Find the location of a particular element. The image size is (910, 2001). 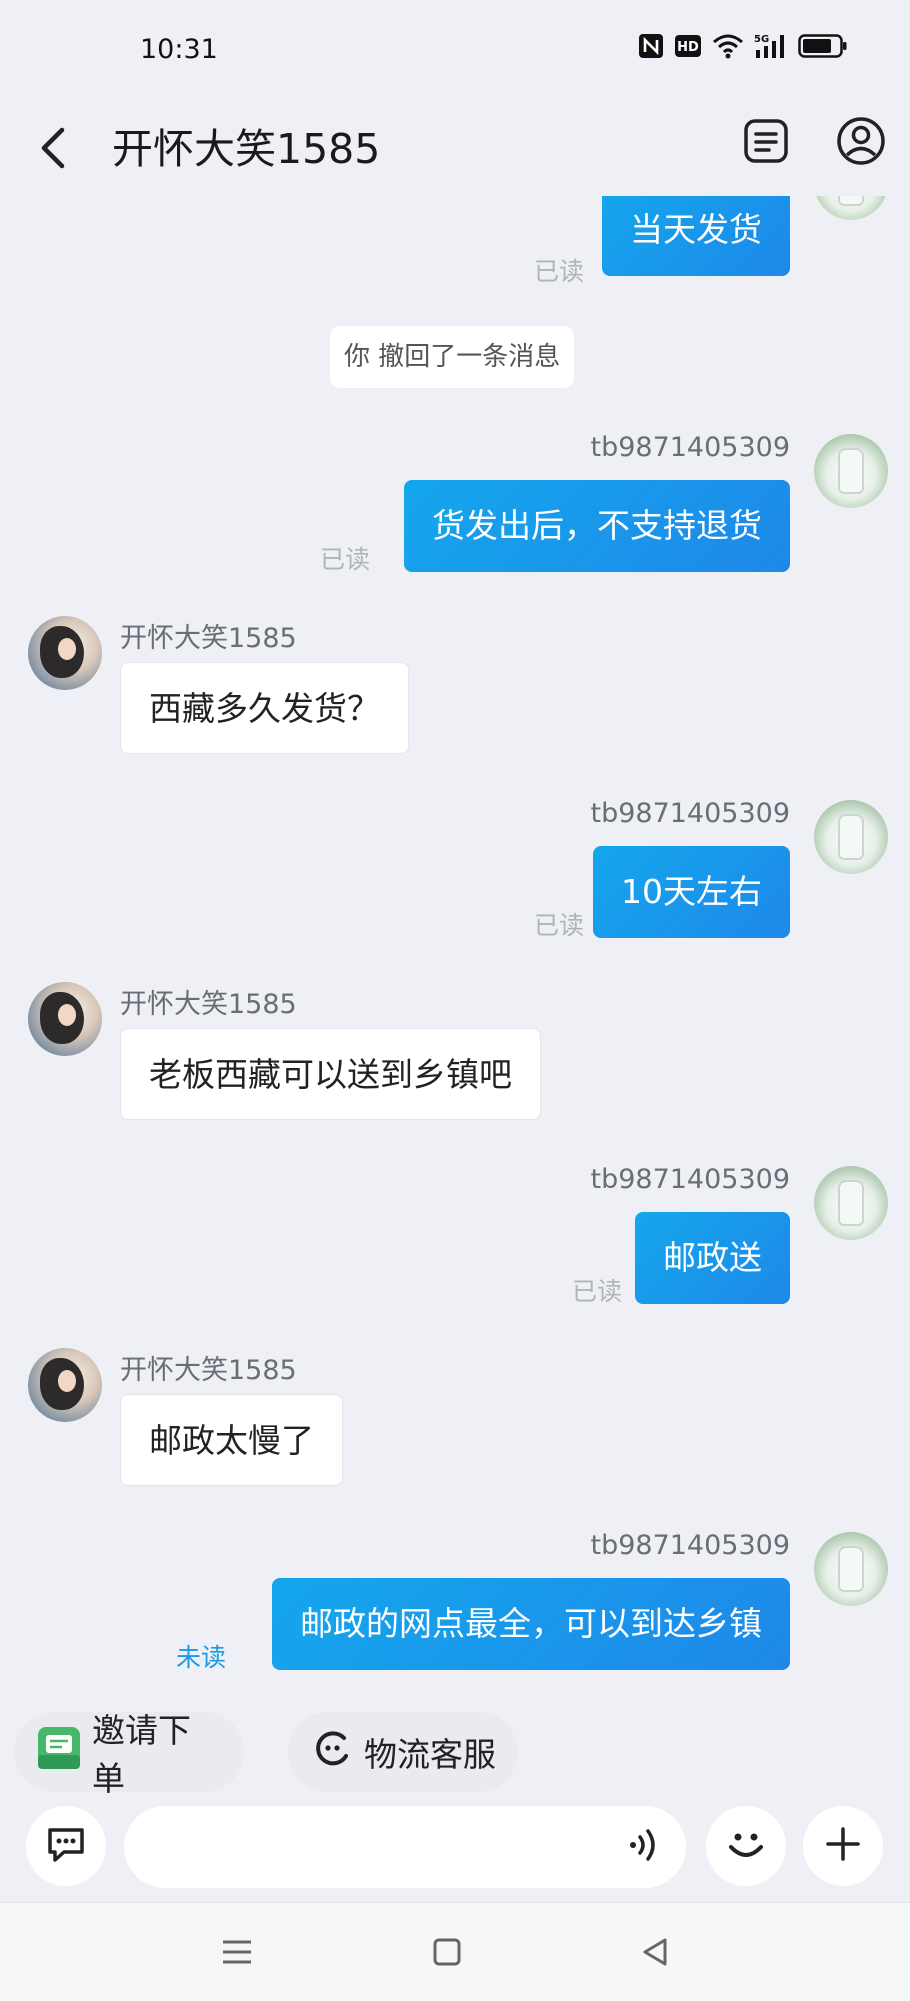

incoming-message-bubble: 西藏多久发货？ is located at coordinates (264, 708).